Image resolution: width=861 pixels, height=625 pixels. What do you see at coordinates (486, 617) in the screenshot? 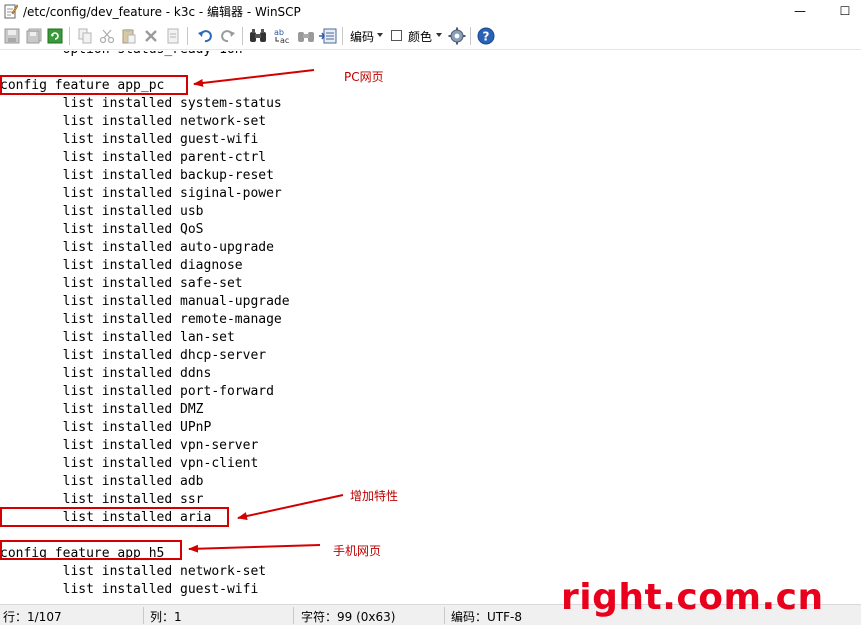
I see `status-encoding: 编码：UTF-8` at bounding box center [486, 617].